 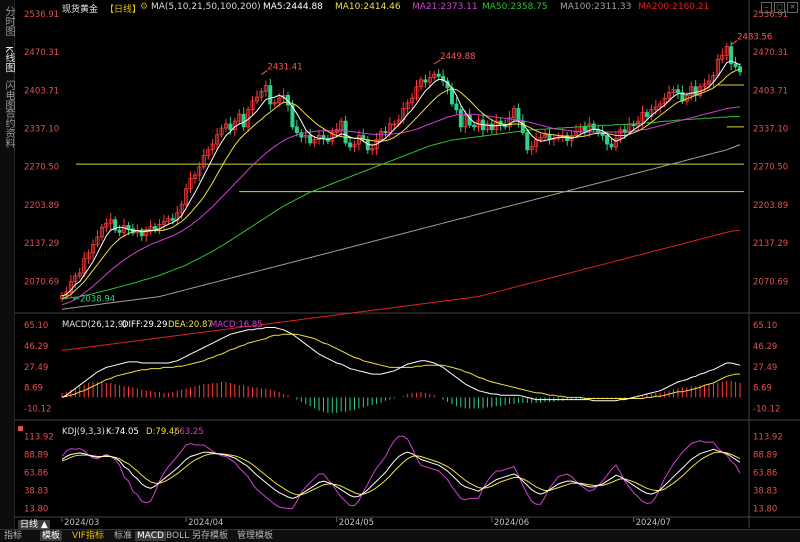 What do you see at coordinates (177, 536) in the screenshot?
I see `tab-boll: BOLL` at bounding box center [177, 536].